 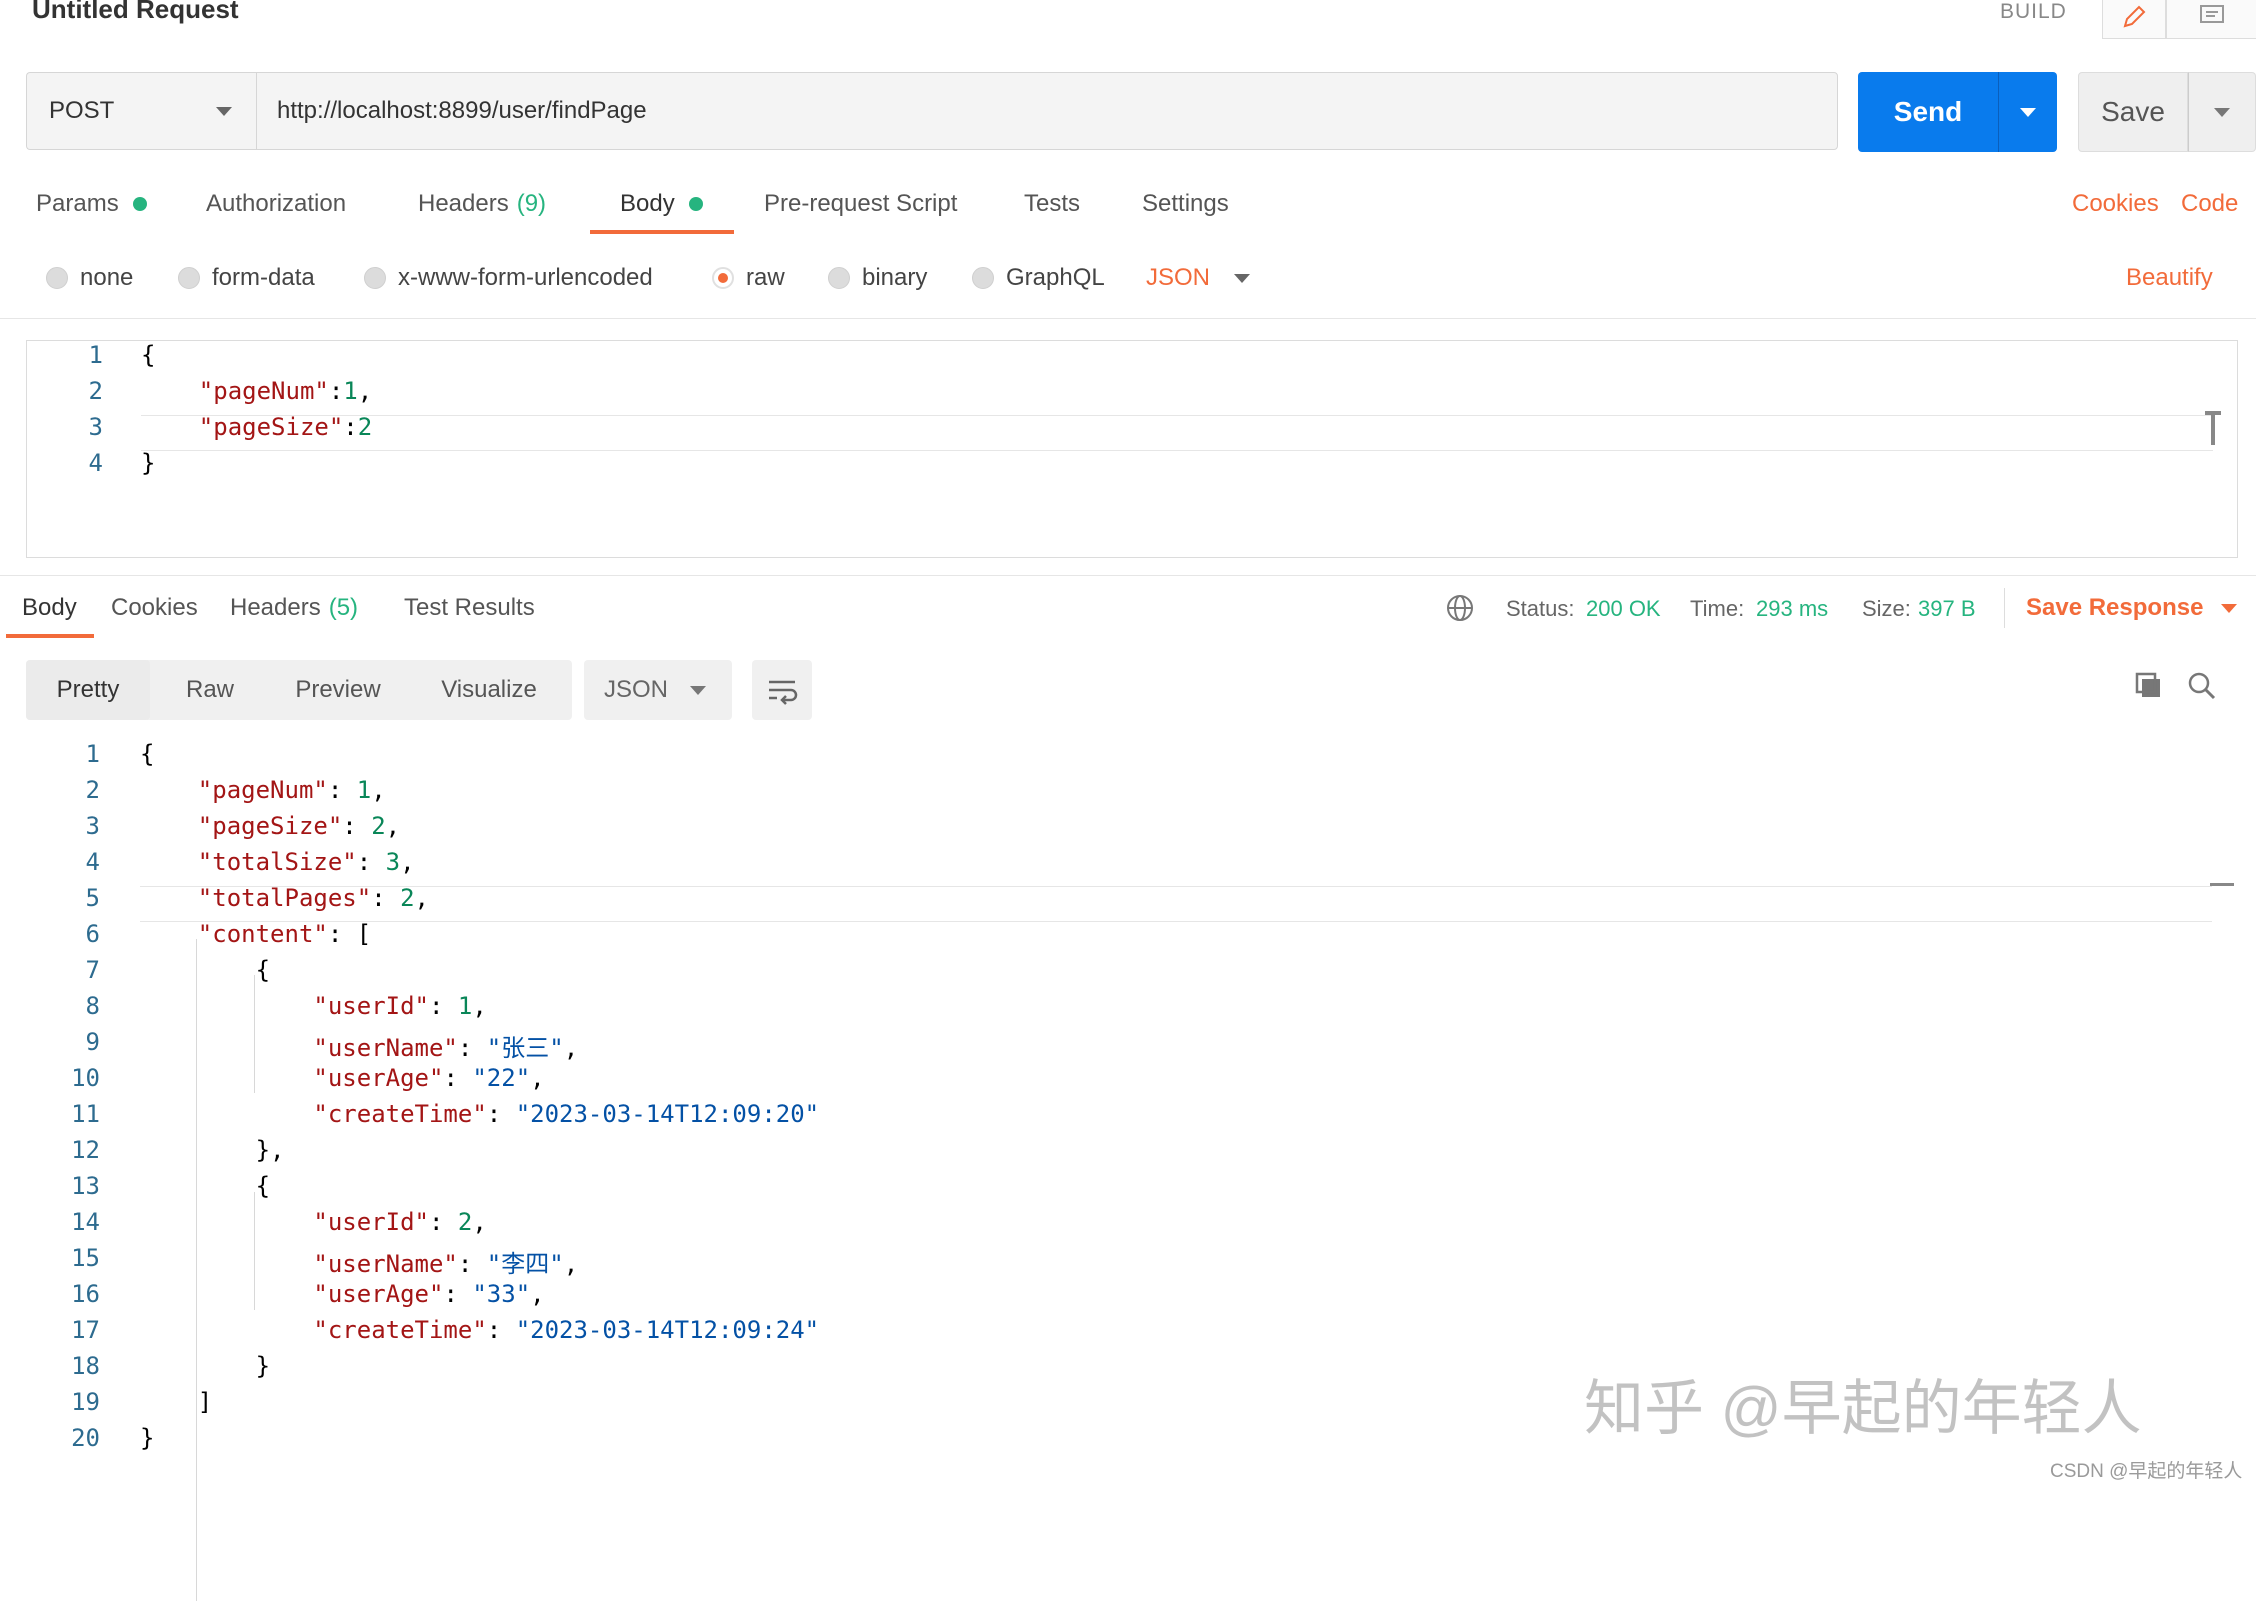 I want to click on json-punct: : [, so click(x=349, y=934).